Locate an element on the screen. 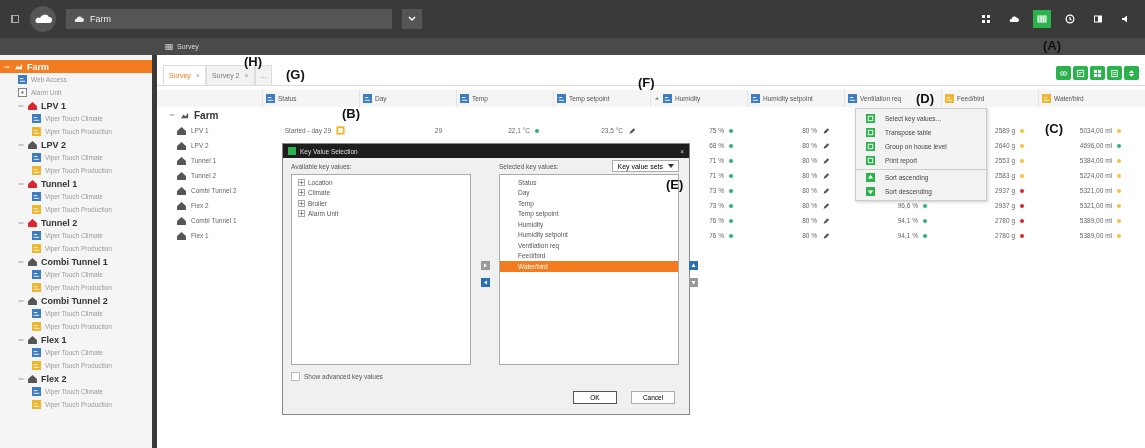  tree-item: Combi Tunnel 2 is located at coordinates (76, 300).